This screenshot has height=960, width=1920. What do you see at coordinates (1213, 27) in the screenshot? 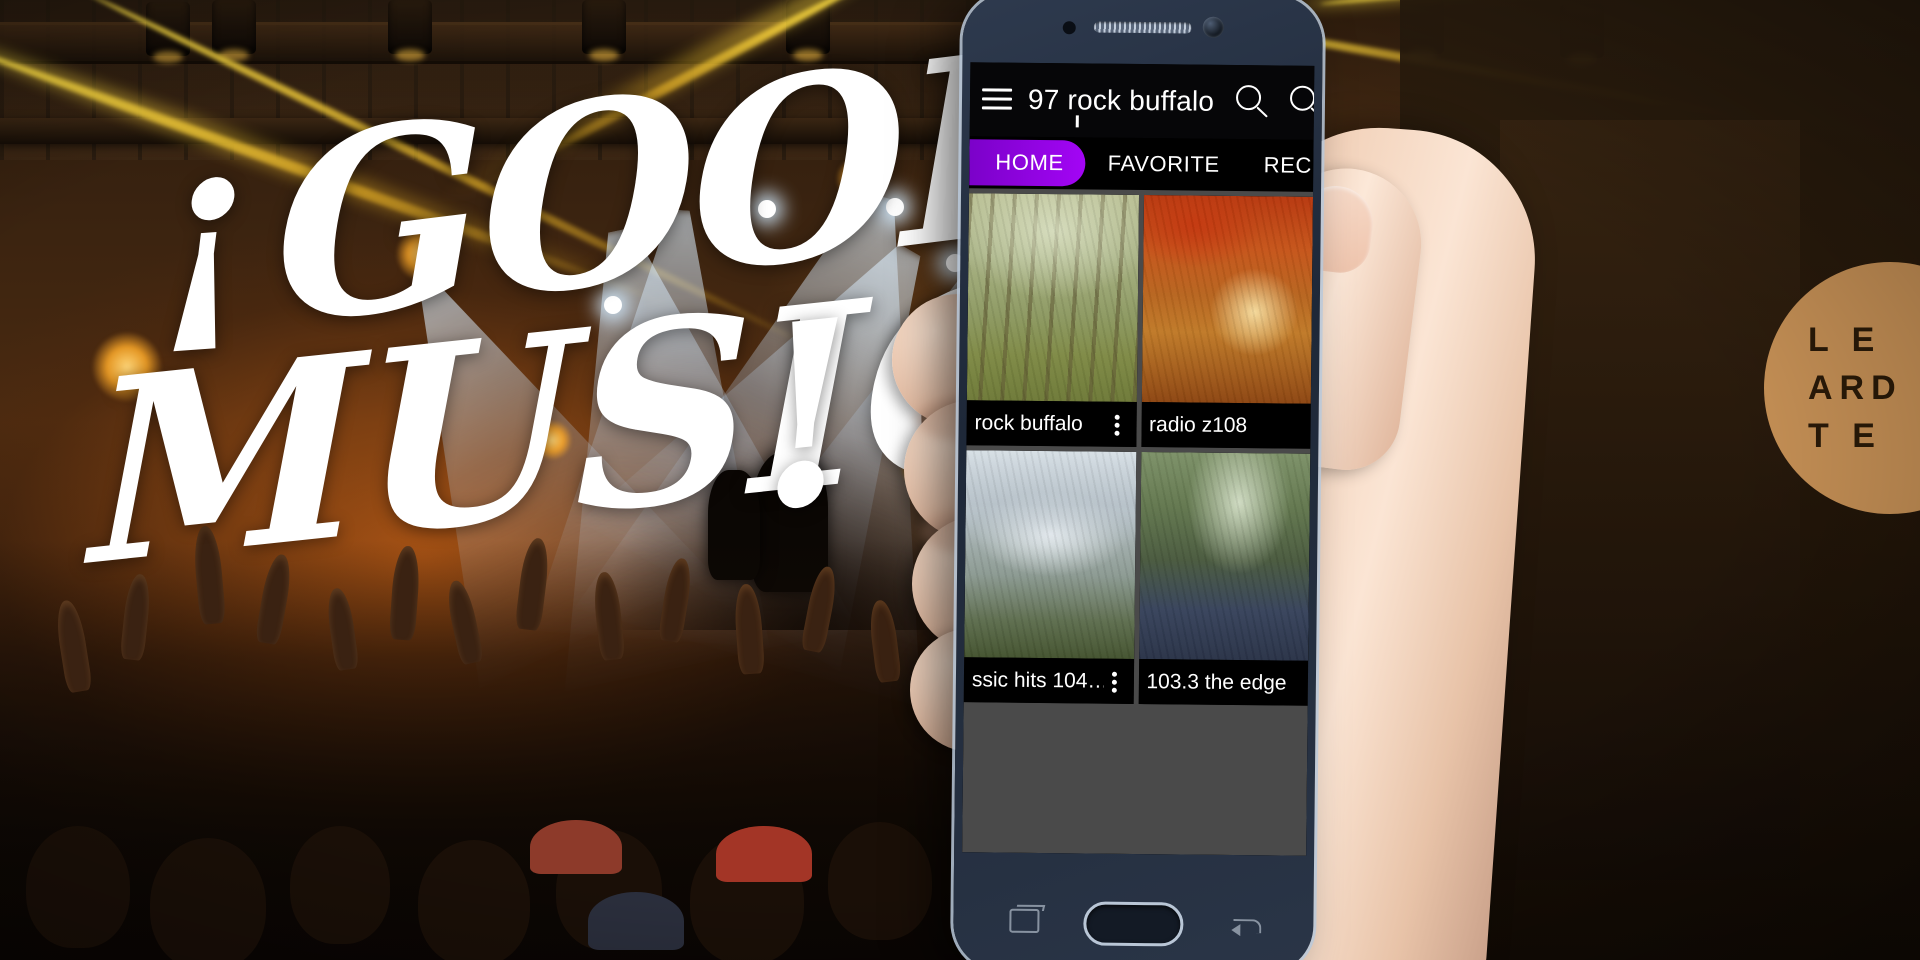
I see `front-camera` at bounding box center [1213, 27].